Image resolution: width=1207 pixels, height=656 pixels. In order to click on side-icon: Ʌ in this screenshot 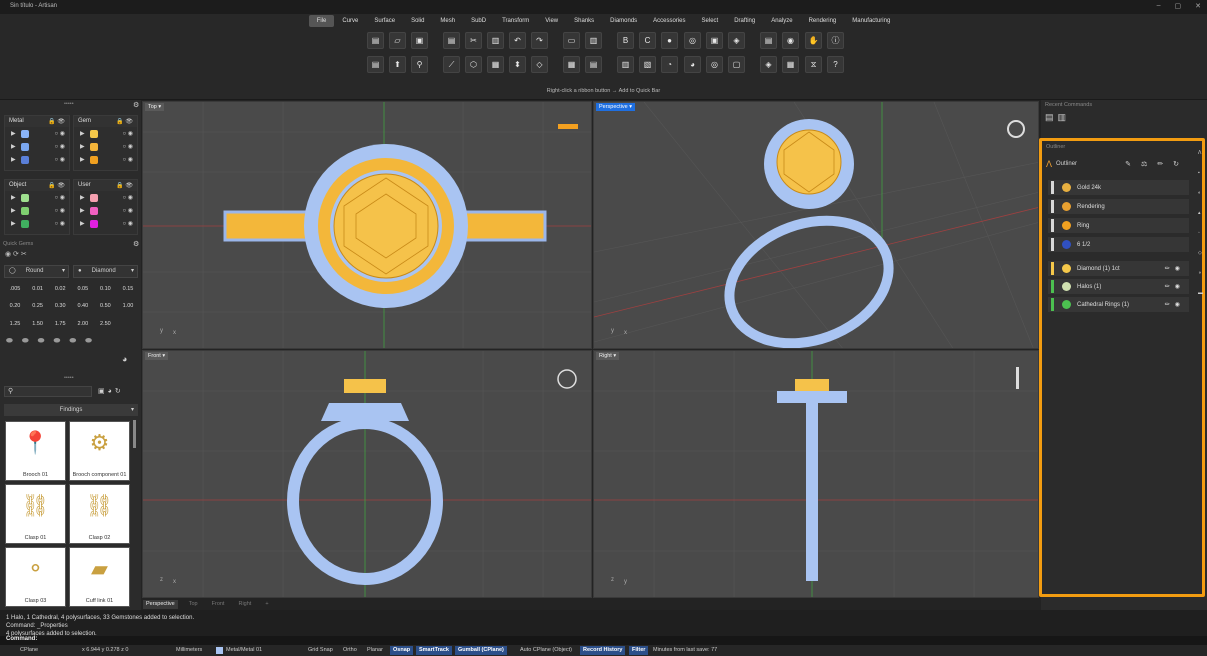, I will do `click(1201, 153)`.